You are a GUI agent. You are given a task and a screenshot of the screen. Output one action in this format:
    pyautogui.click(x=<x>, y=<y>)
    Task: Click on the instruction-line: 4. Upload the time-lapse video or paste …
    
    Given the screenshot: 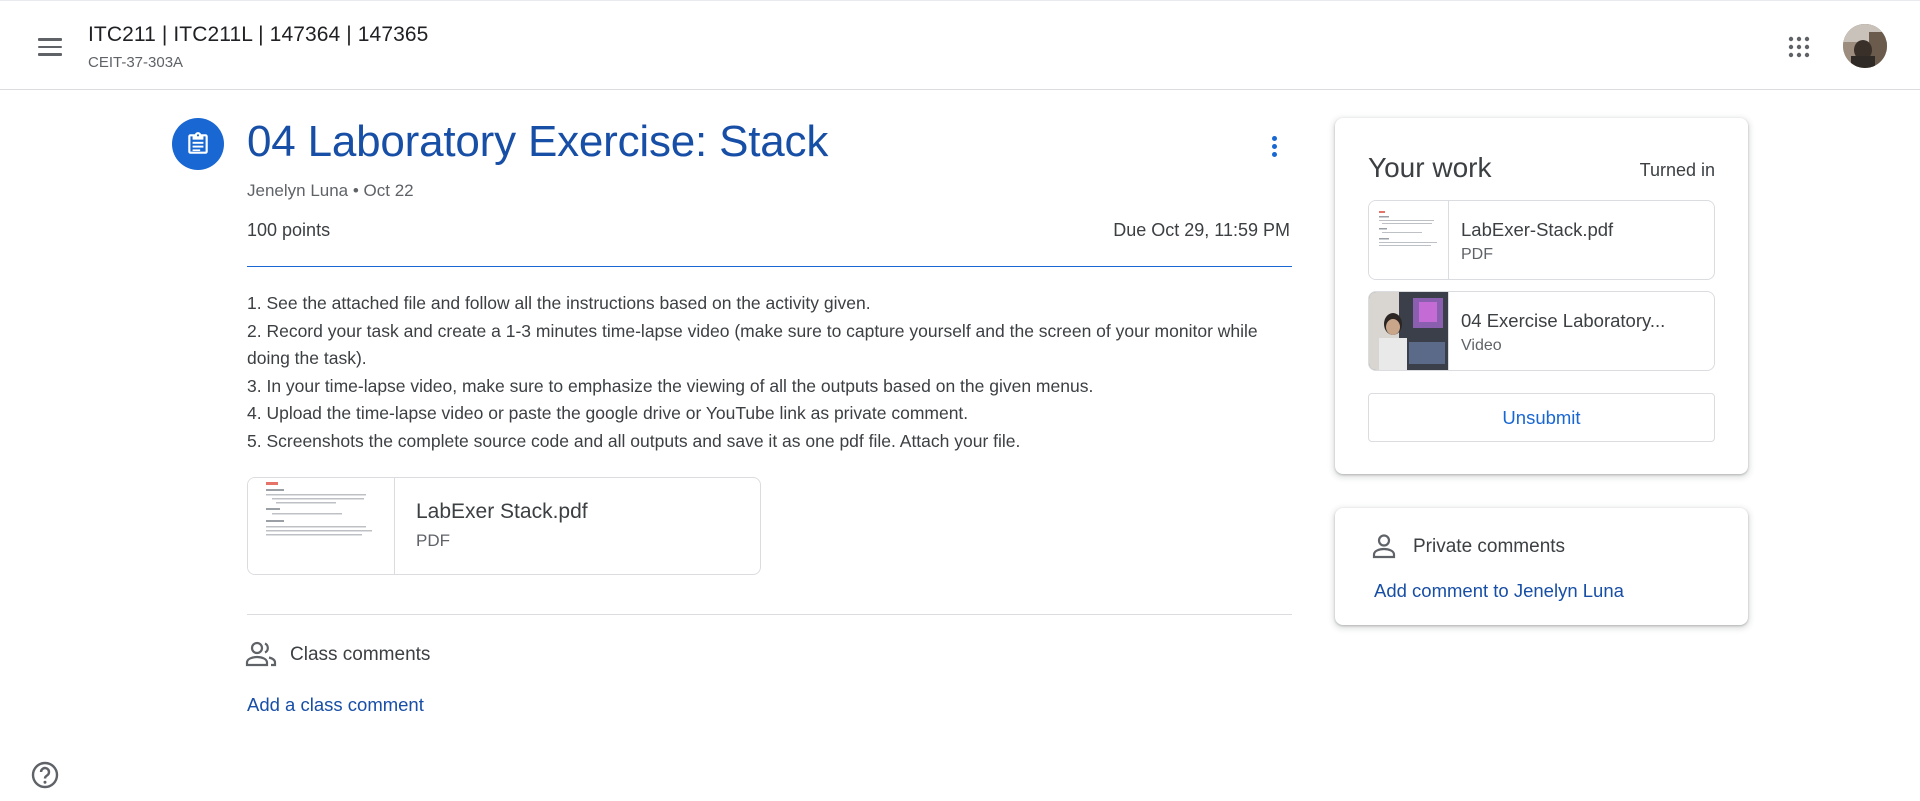 What is the action you would take?
    pyautogui.click(x=608, y=413)
    